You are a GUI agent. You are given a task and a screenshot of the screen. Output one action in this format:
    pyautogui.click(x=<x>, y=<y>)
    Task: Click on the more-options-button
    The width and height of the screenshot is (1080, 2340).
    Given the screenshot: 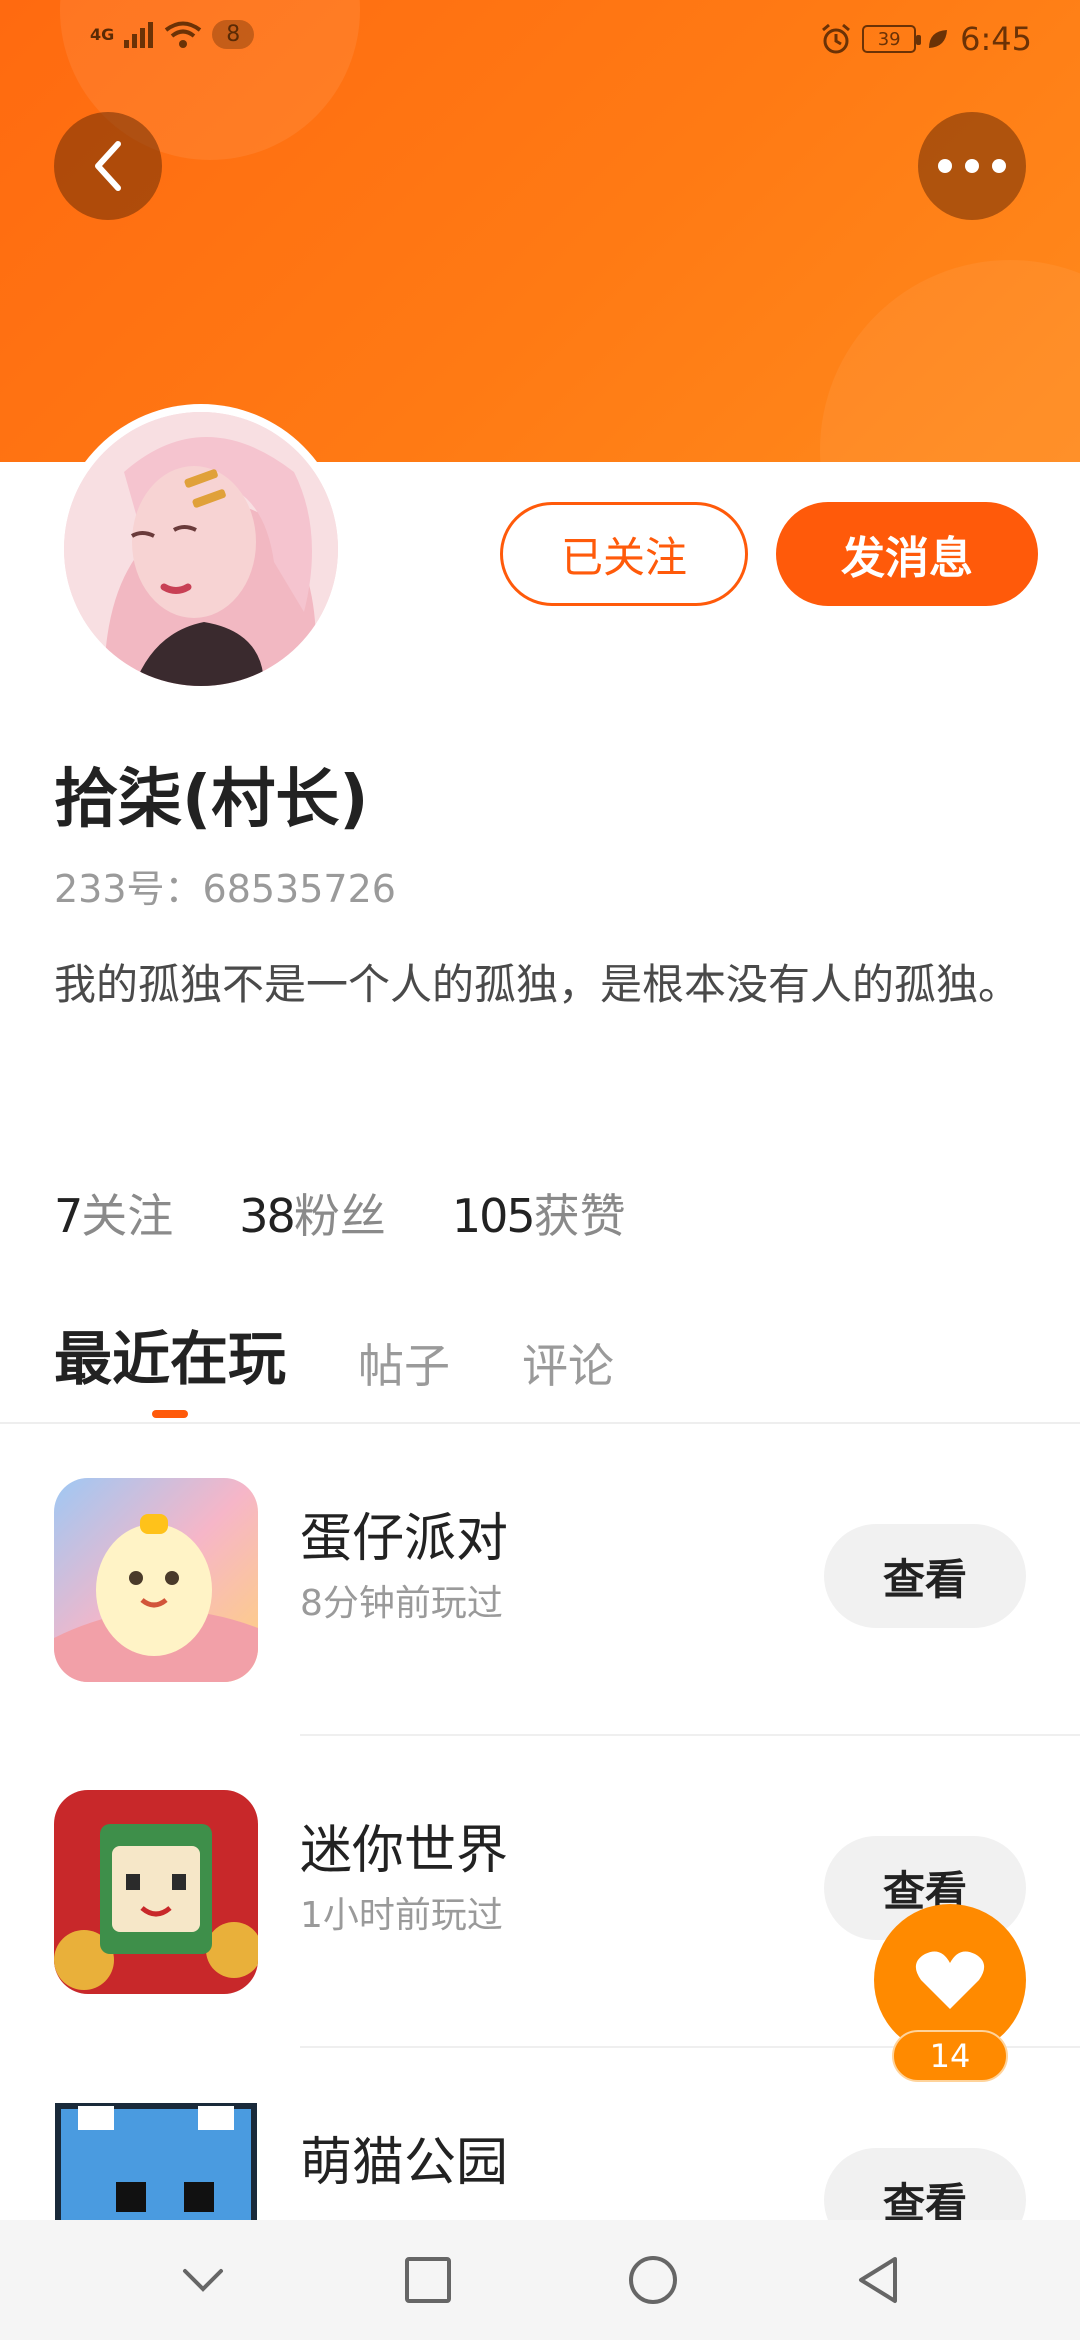 What is the action you would take?
    pyautogui.click(x=972, y=166)
    